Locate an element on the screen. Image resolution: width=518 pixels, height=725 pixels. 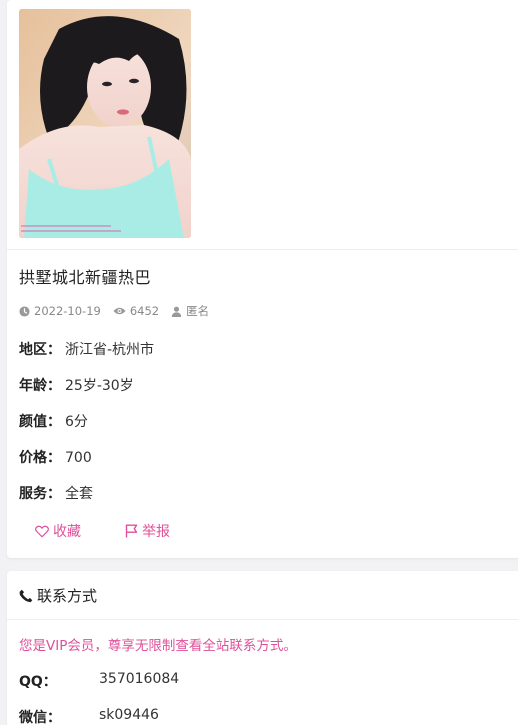
info-value: 全套 is located at coordinates (79, 494).